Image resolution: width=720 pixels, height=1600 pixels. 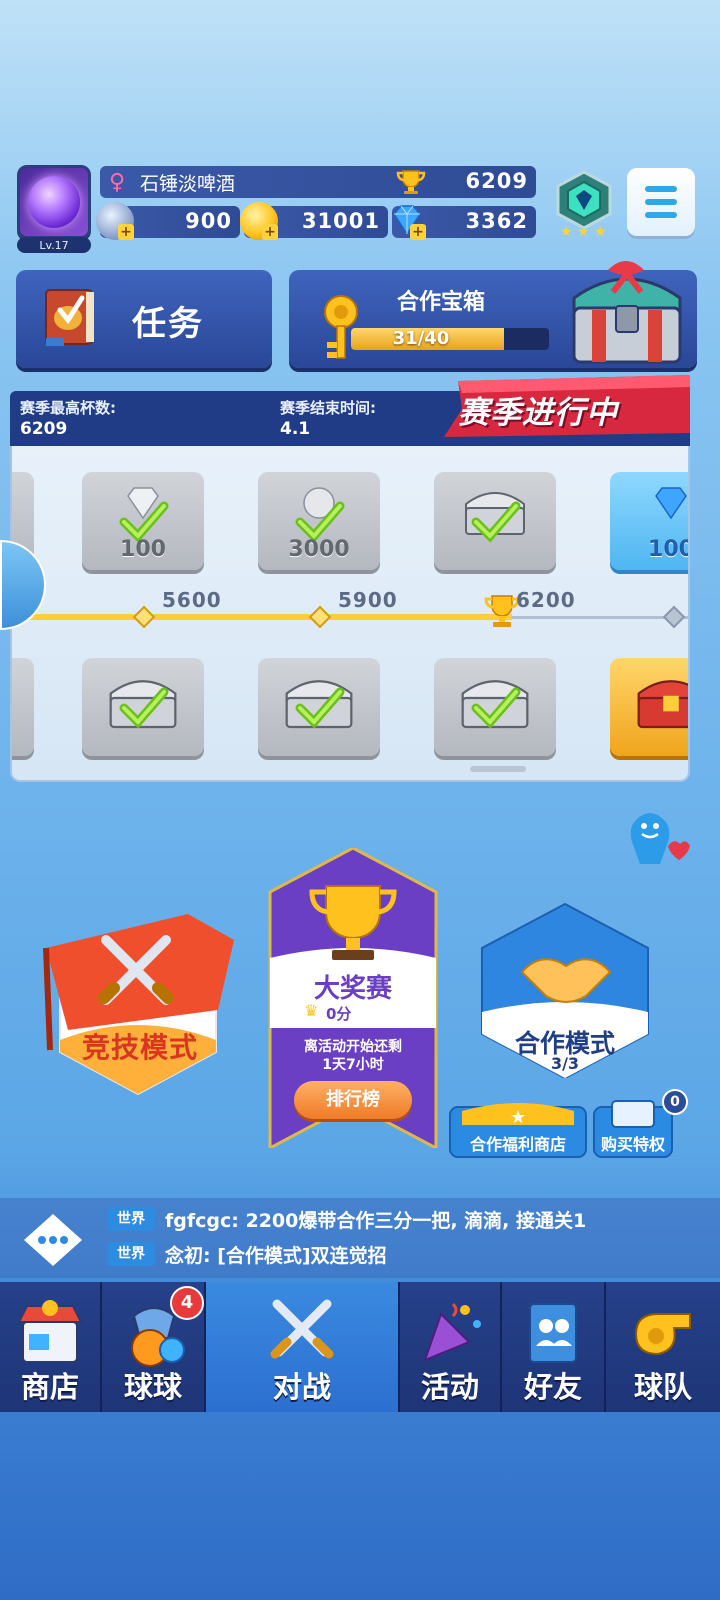 What do you see at coordinates (353, 1100) in the screenshot?
I see `leaderboard-button: 排行榜` at bounding box center [353, 1100].